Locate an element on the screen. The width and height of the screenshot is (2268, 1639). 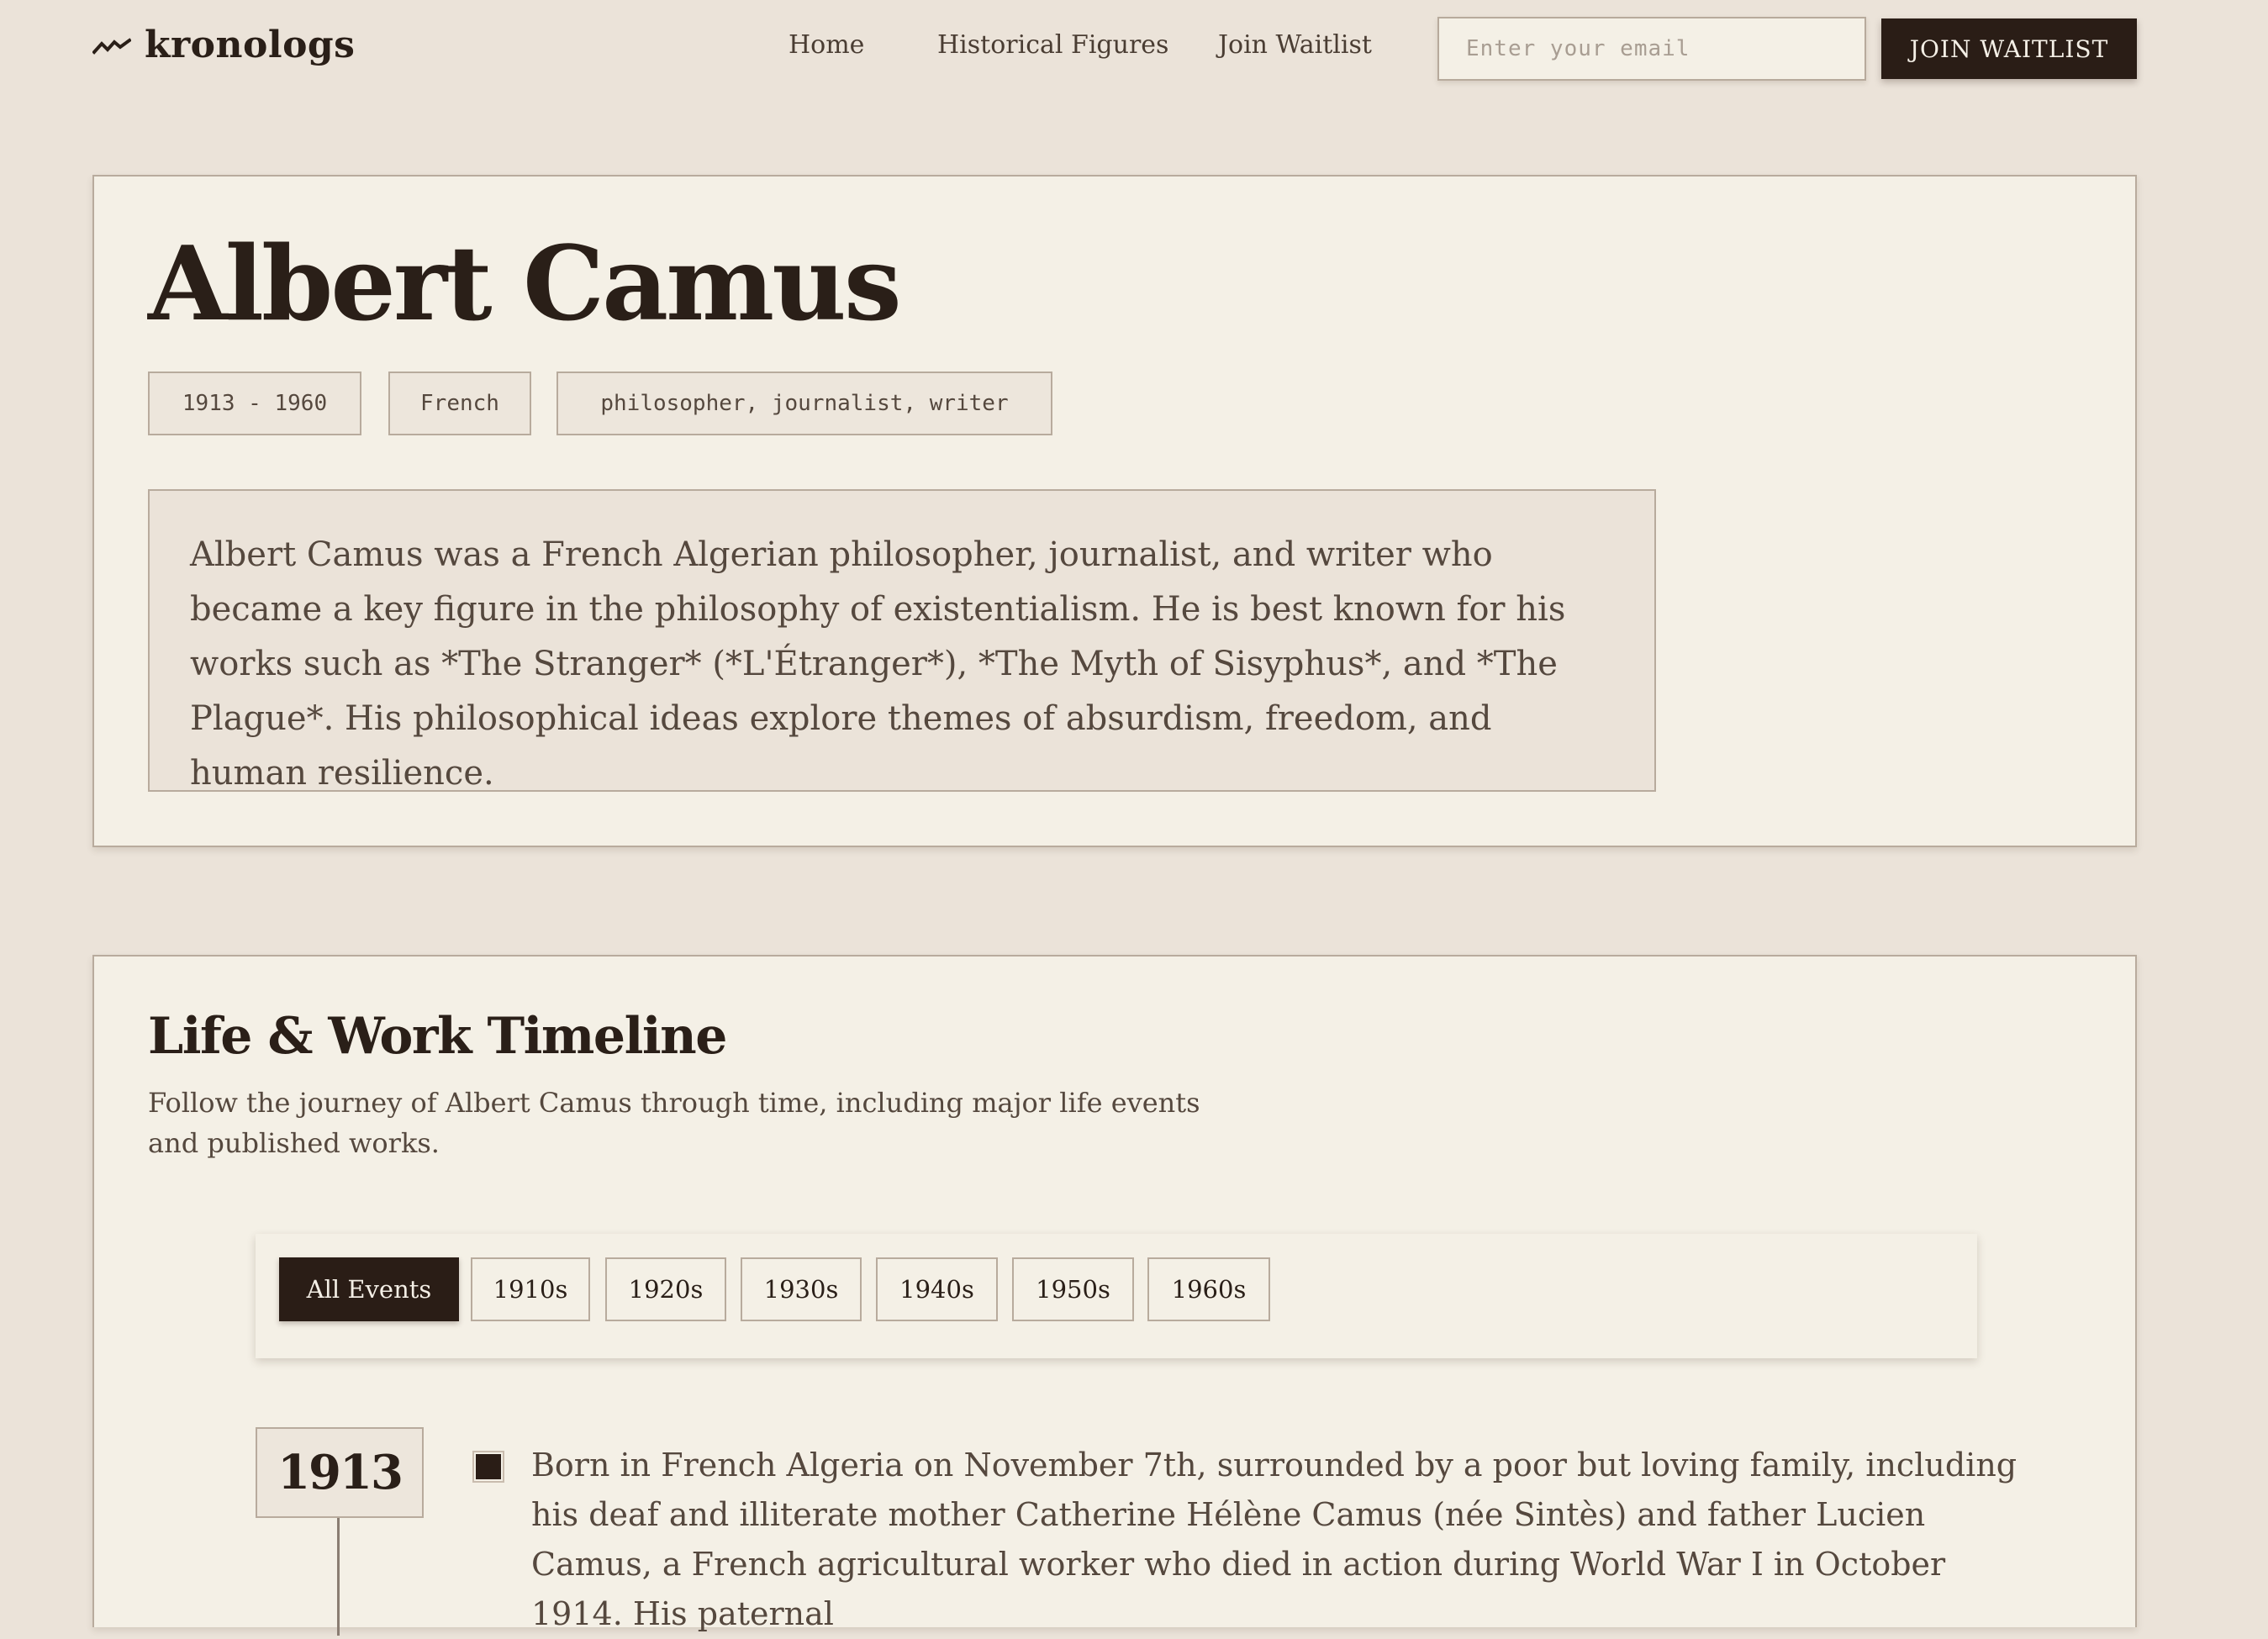
timeline-title: Life & Work Timeline is located at coordinates (438, 1036).